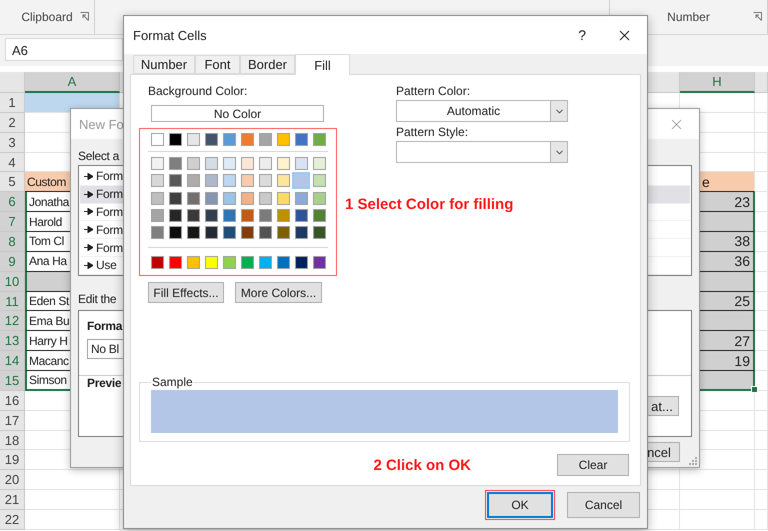 This screenshot has width=768, height=531. Describe the element at coordinates (12, 242) in the screenshot. I see `row-header: 8` at that location.